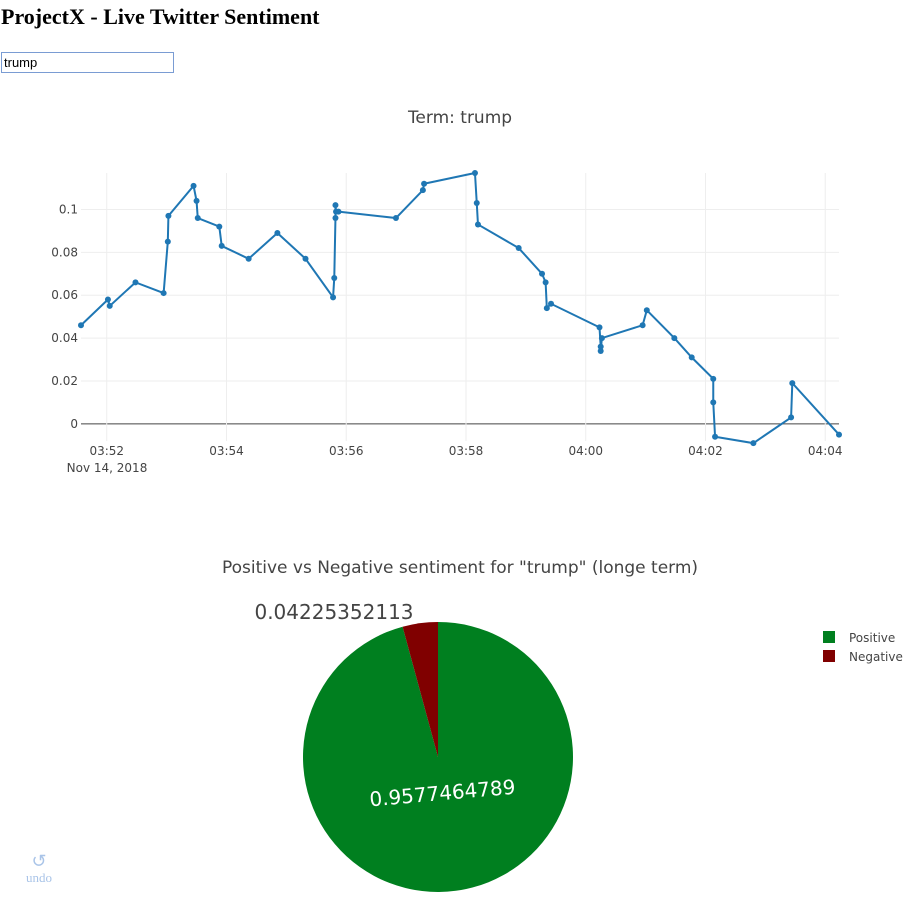 The image size is (913, 902). I want to click on x-tick-label: 04:00, so click(585, 451).